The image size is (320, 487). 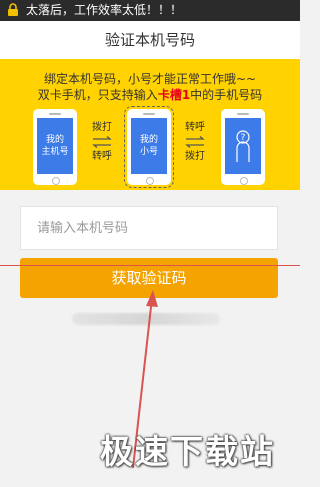 I want to click on phone-main-number: 我的 主机号, so click(x=55, y=147).